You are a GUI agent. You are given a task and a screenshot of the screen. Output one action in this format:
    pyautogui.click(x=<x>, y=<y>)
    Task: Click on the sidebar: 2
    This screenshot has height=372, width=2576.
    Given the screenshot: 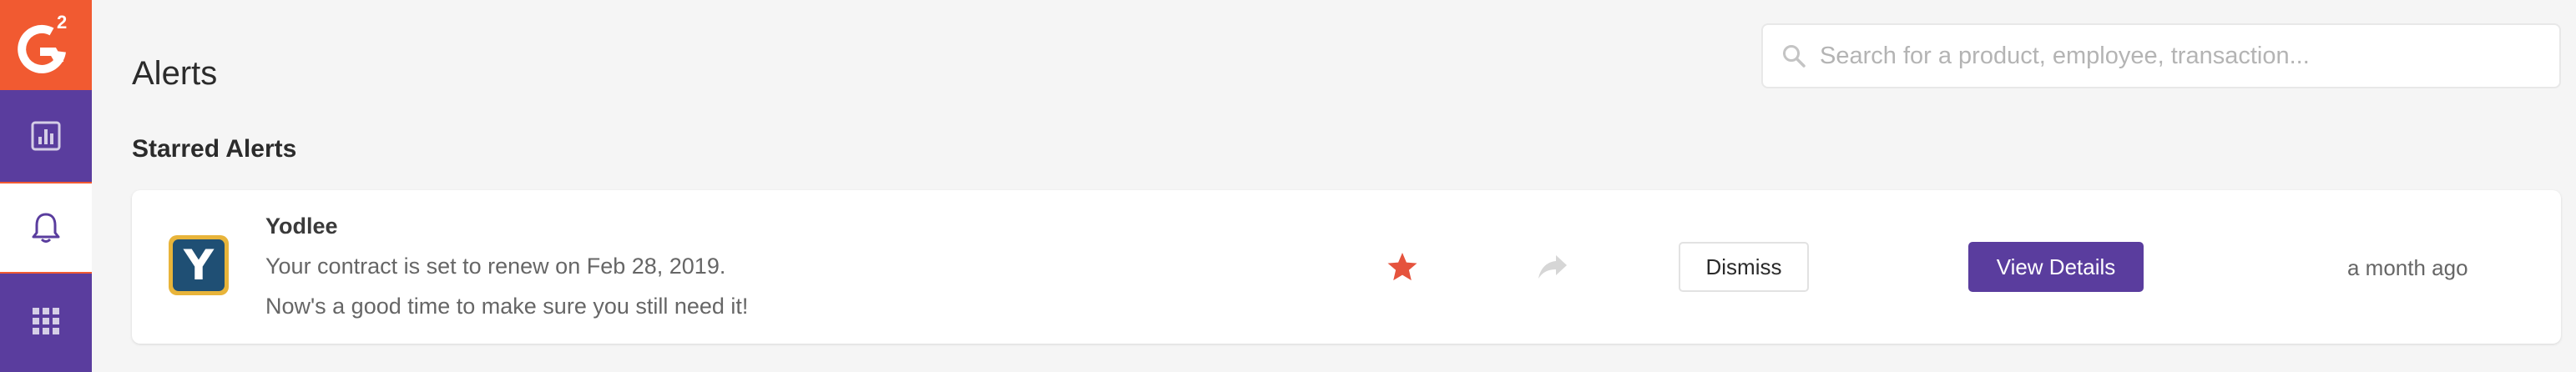 What is the action you would take?
    pyautogui.click(x=46, y=186)
    